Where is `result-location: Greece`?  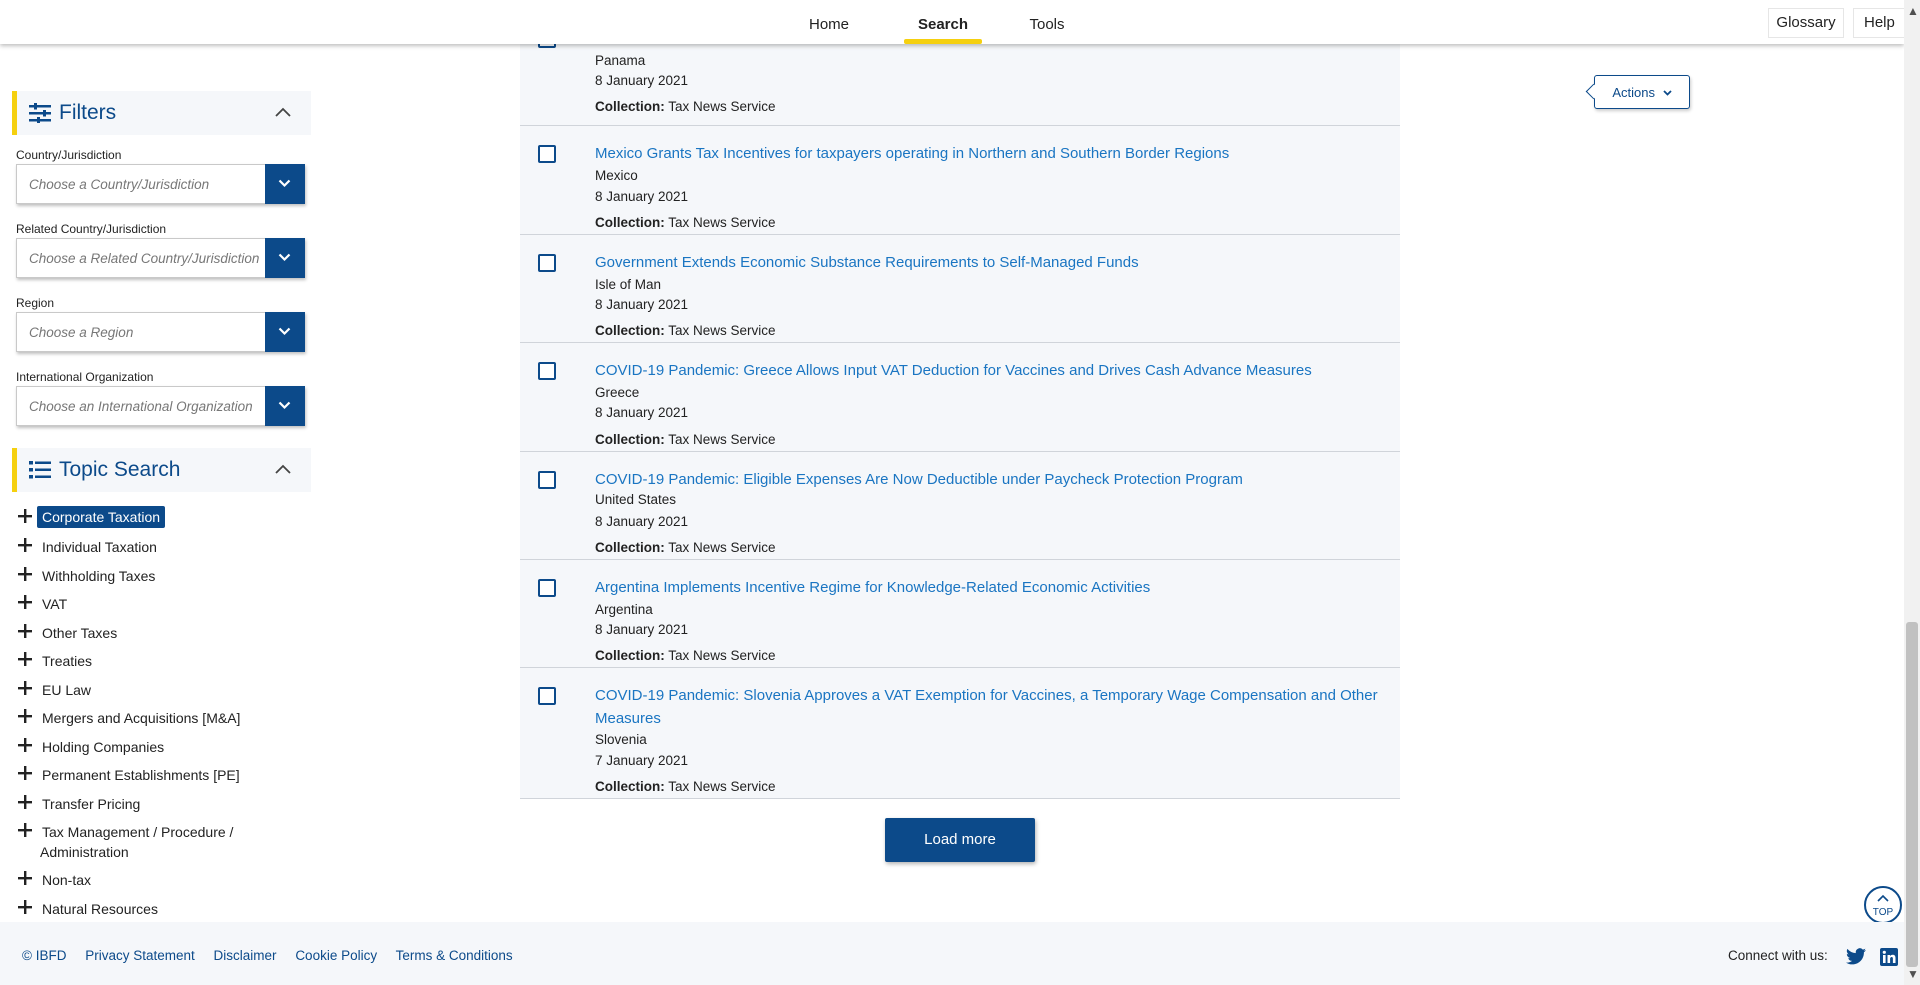 result-location: Greece is located at coordinates (617, 392).